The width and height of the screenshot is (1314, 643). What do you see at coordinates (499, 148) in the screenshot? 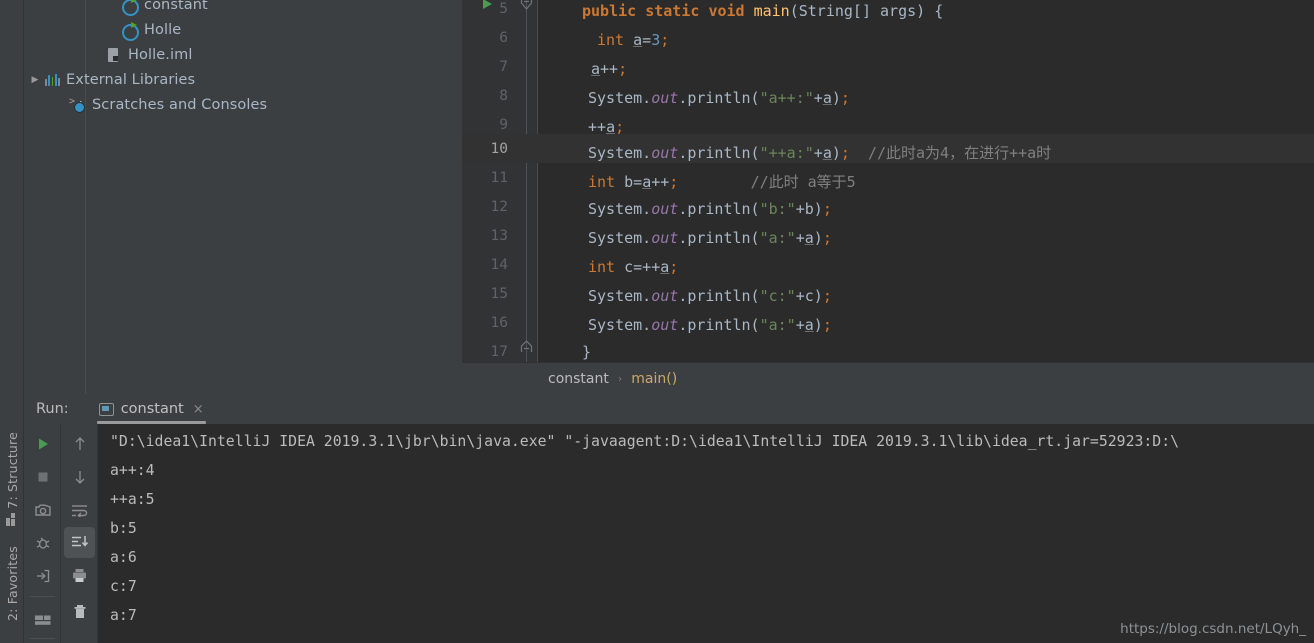
I see `line-number: 10` at bounding box center [499, 148].